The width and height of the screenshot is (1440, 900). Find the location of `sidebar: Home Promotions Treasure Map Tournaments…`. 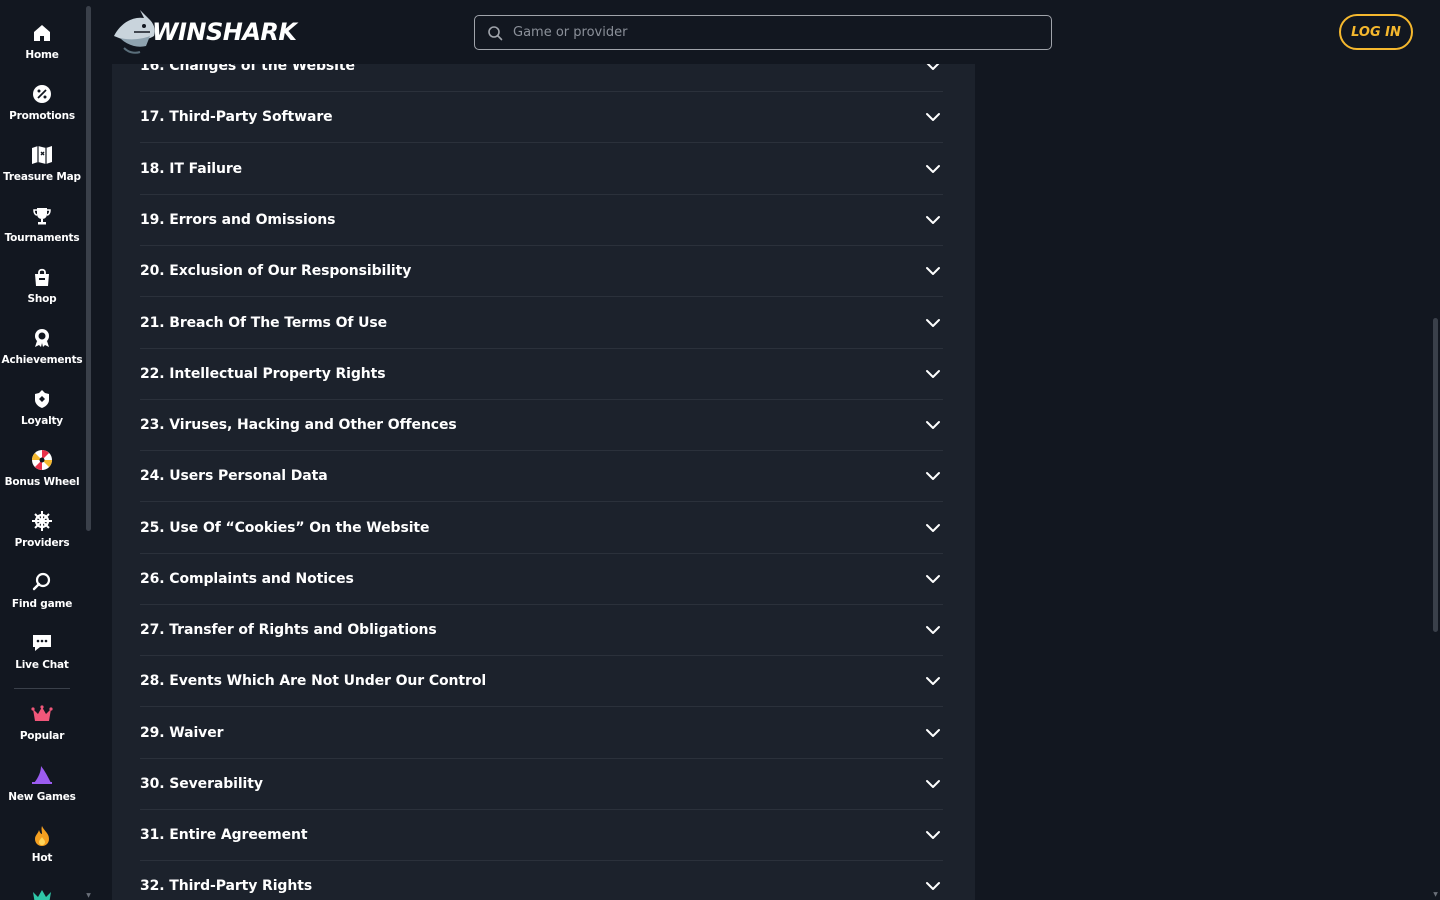

sidebar: Home Promotions Treasure Map Tournaments… is located at coordinates (47, 450).